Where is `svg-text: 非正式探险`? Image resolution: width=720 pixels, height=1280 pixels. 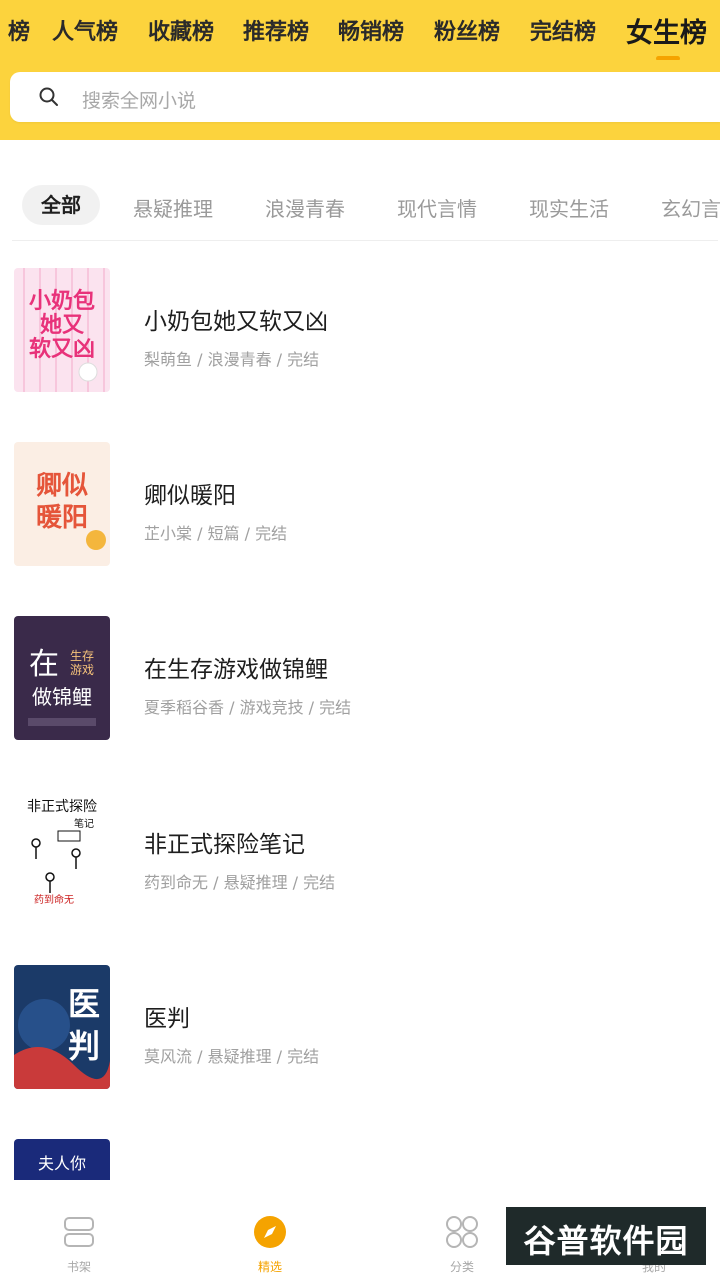
svg-text: 非正式探险 is located at coordinates (62, 807).